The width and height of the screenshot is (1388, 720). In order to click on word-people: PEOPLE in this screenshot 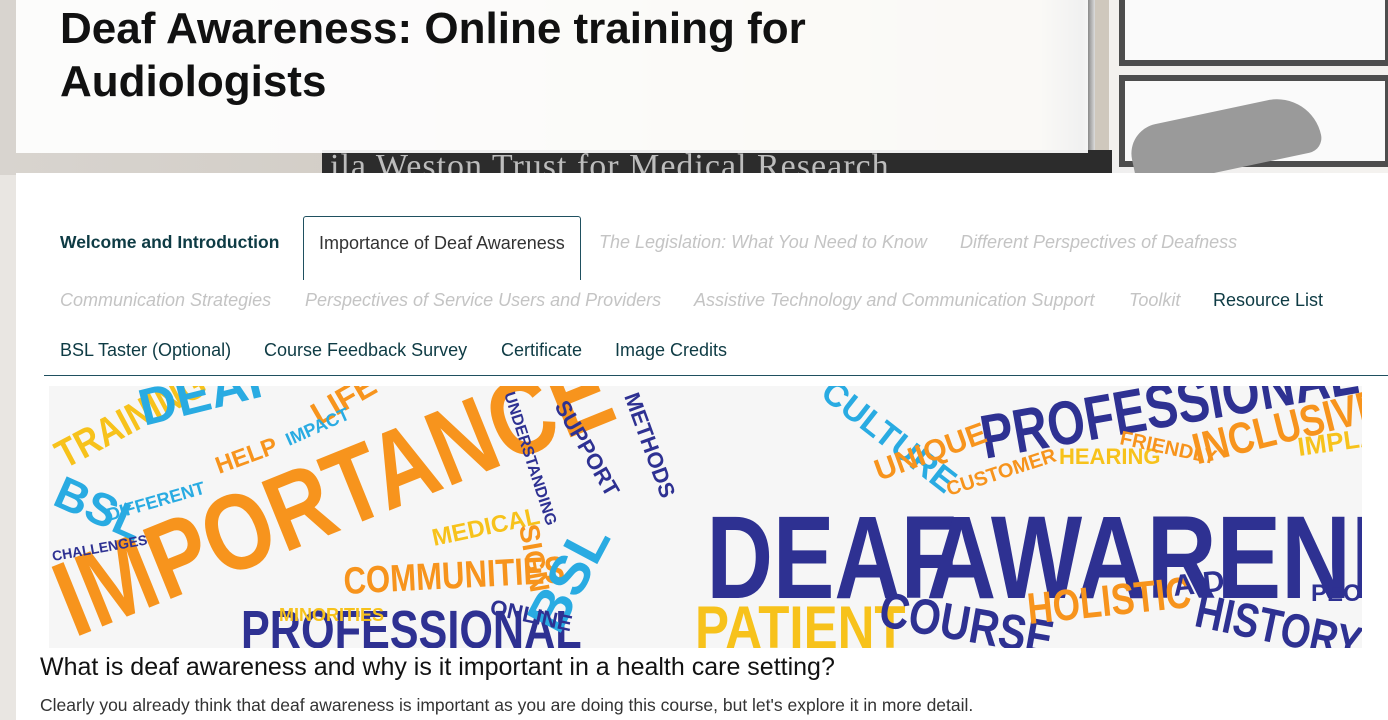, I will do `click(1336, 593)`.